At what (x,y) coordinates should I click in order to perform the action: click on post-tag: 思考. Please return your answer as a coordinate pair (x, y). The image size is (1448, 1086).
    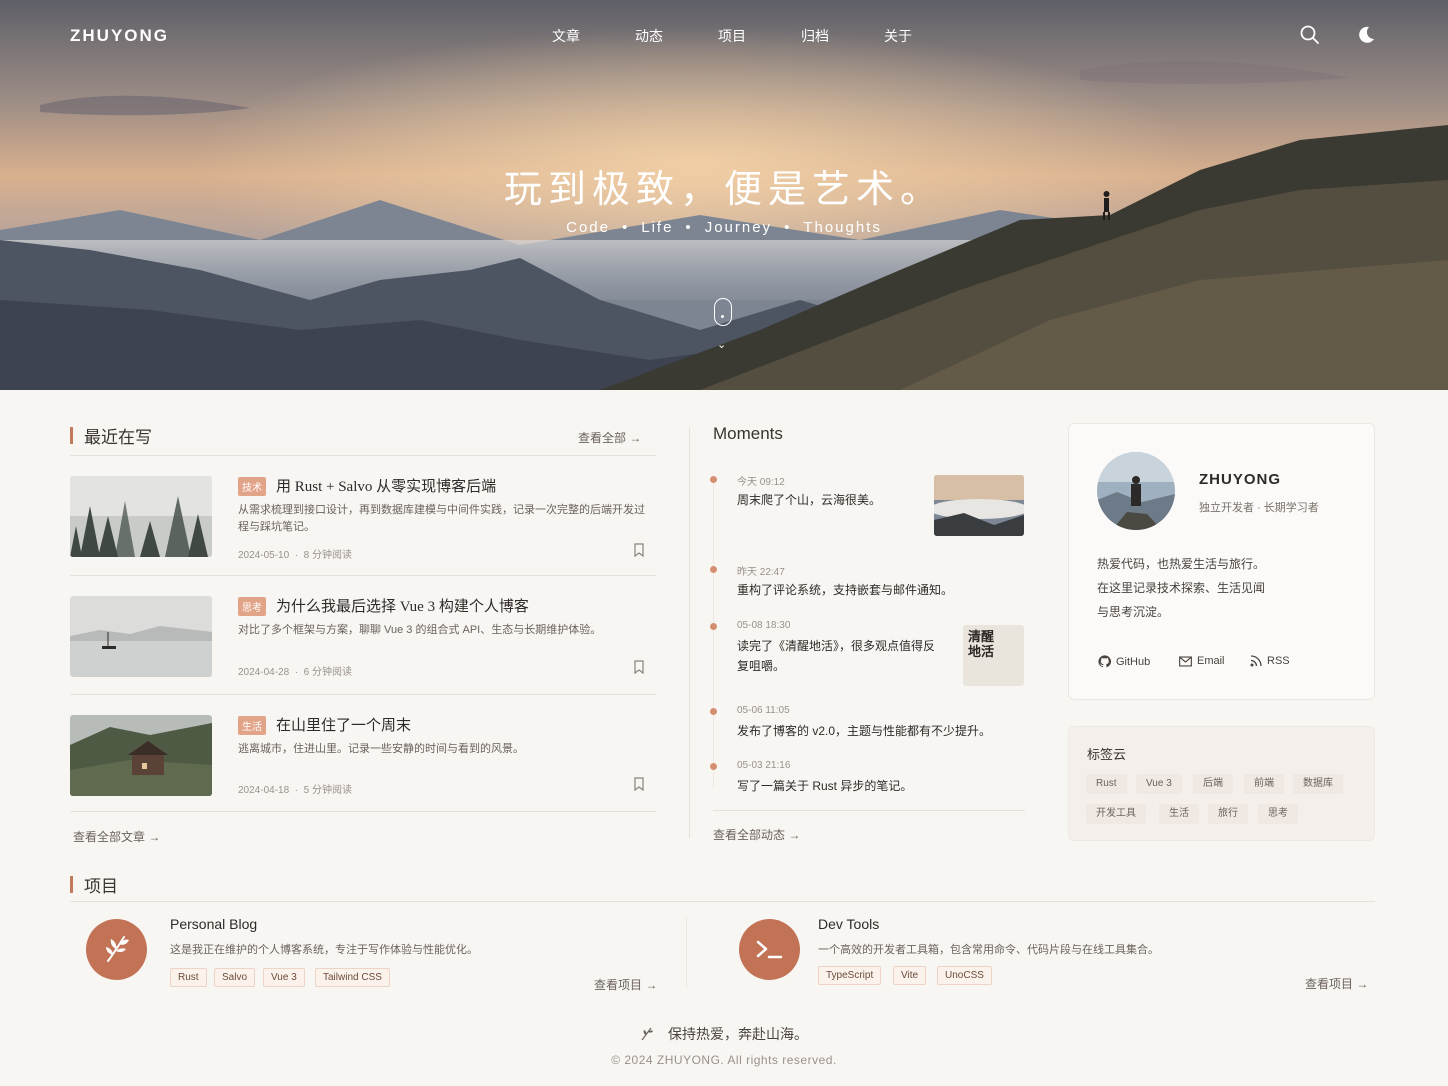
    Looking at the image, I should click on (252, 606).